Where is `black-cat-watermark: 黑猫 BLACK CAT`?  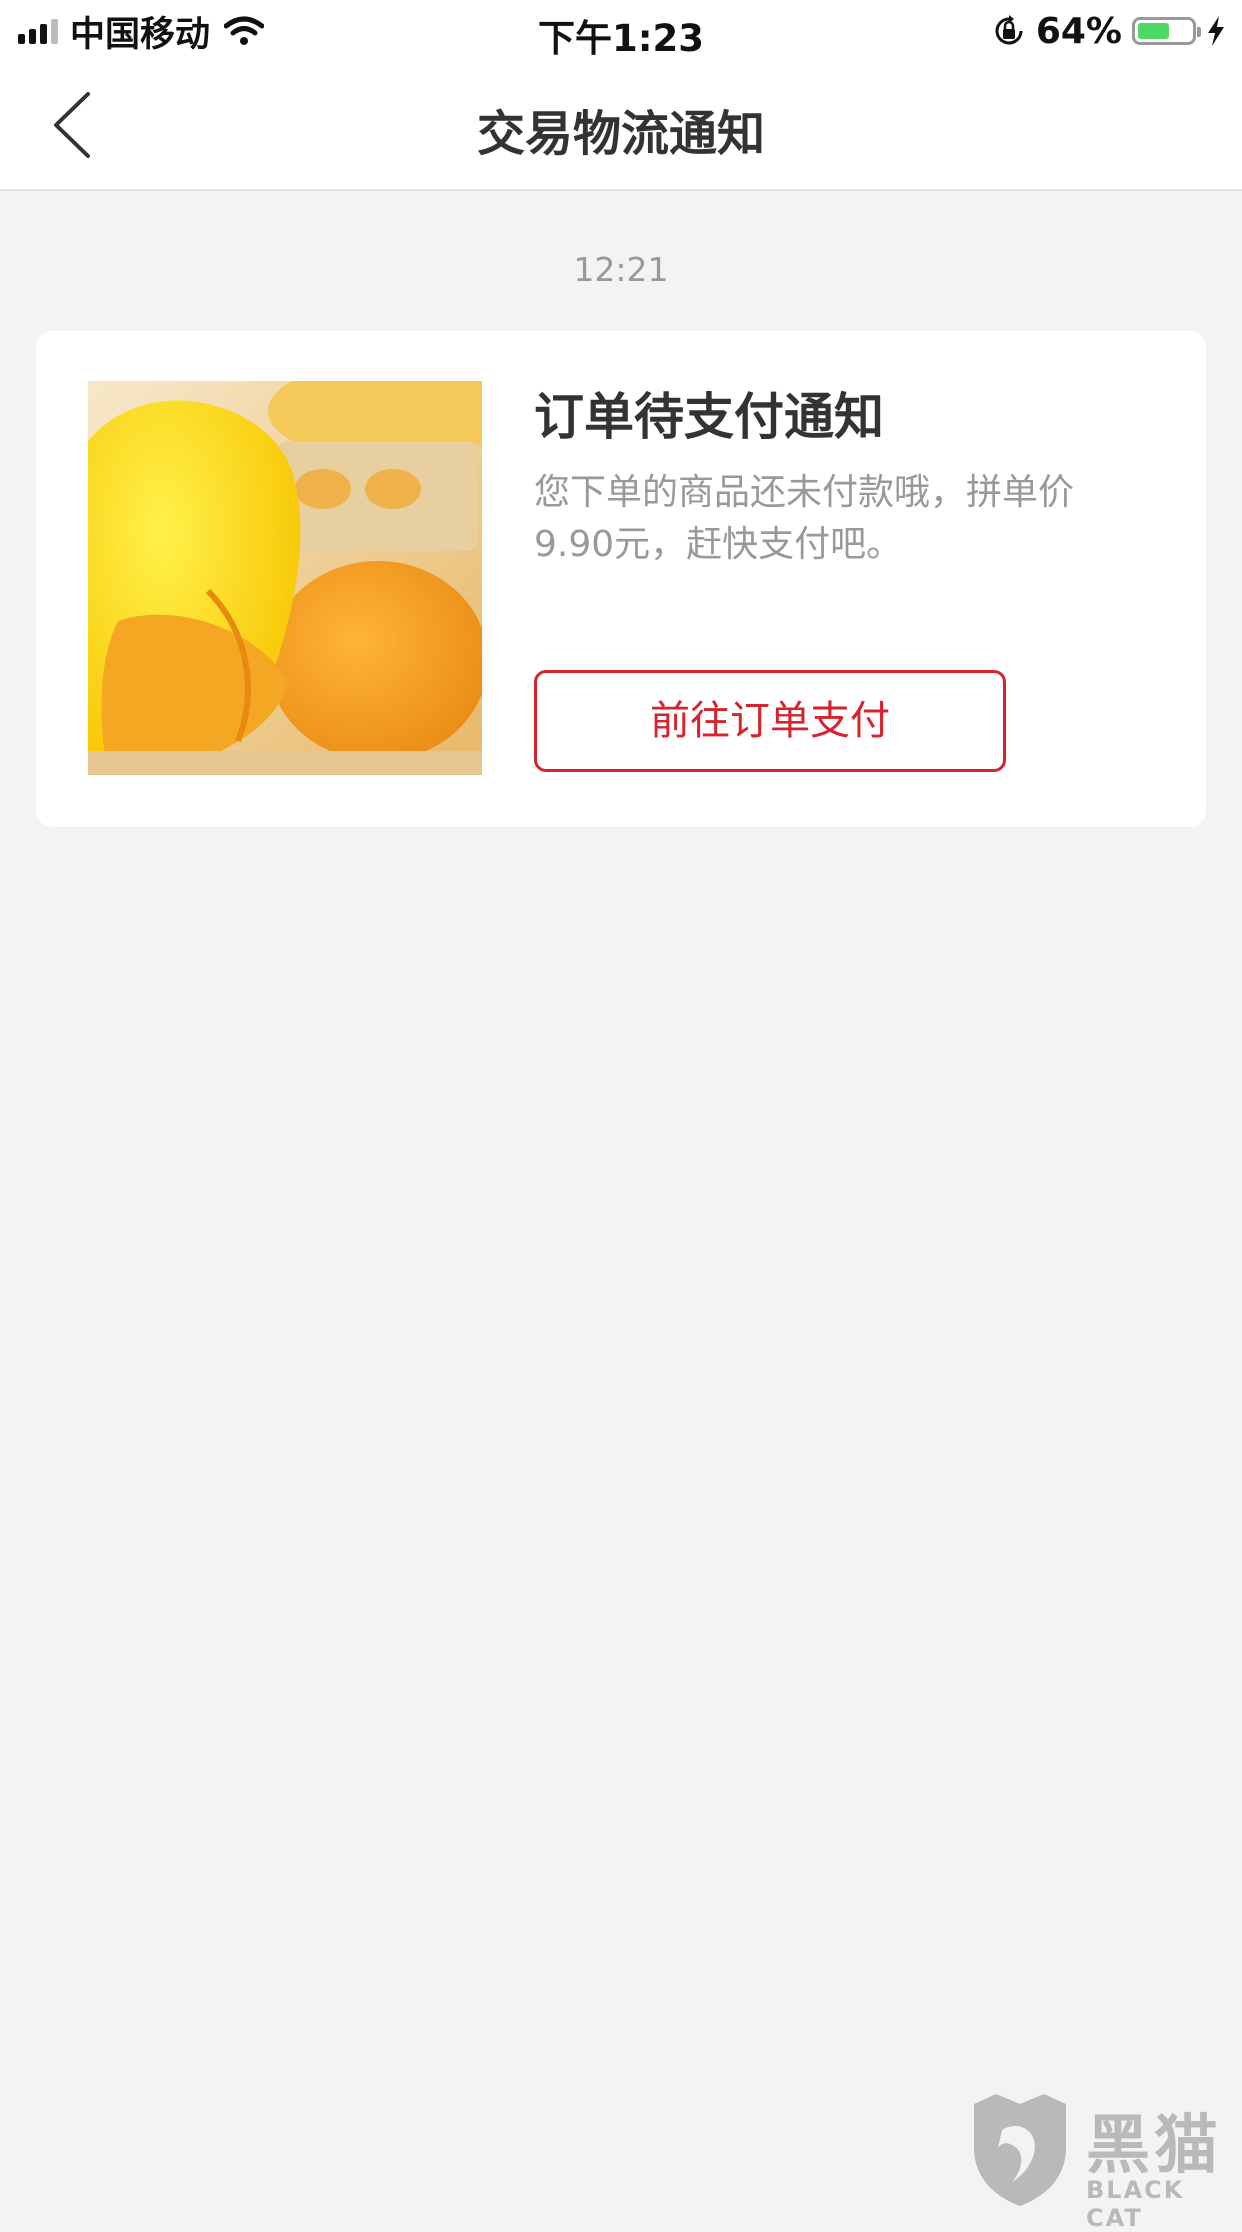
black-cat-watermark: 黑猫 BLACK CAT is located at coordinates (1105, 2161).